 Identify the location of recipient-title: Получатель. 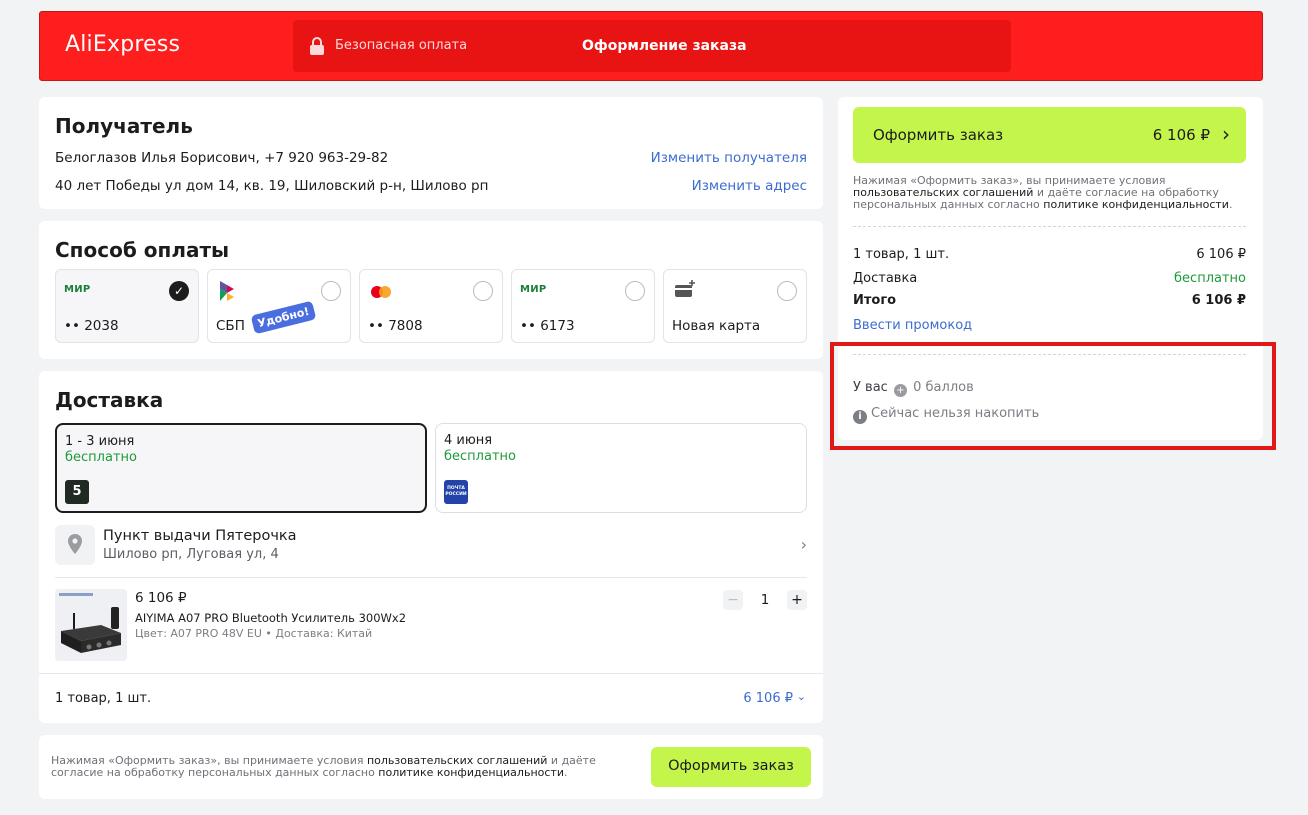
(124, 126).